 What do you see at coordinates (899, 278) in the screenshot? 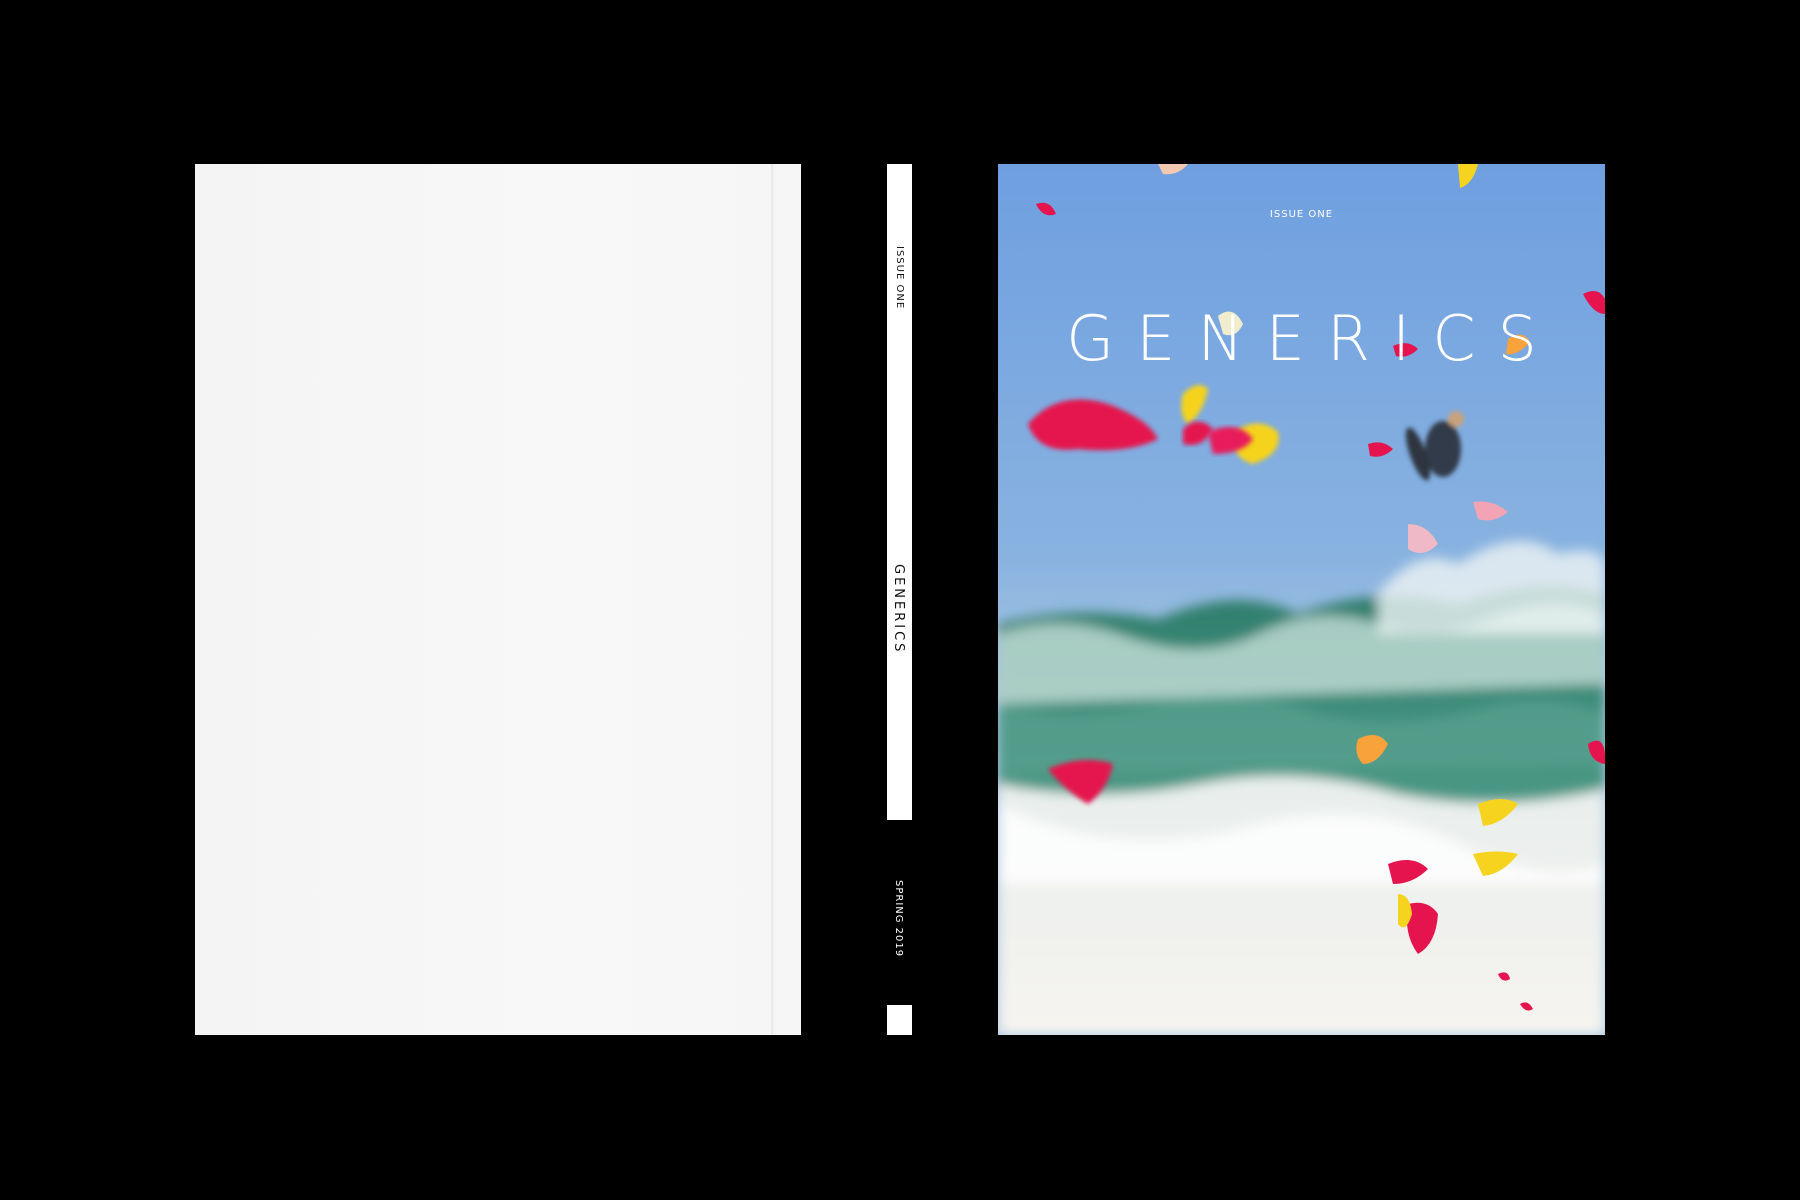
I see `spine-issue-label: ISSUE ONE` at bounding box center [899, 278].